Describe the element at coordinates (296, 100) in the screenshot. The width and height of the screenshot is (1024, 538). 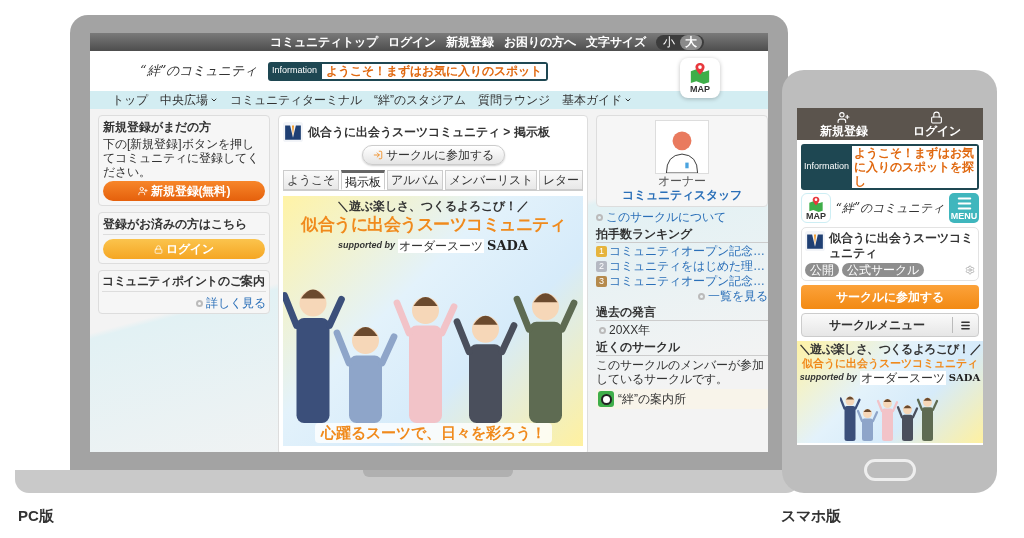
I see `nav-link: コミュニティターミナル` at that location.